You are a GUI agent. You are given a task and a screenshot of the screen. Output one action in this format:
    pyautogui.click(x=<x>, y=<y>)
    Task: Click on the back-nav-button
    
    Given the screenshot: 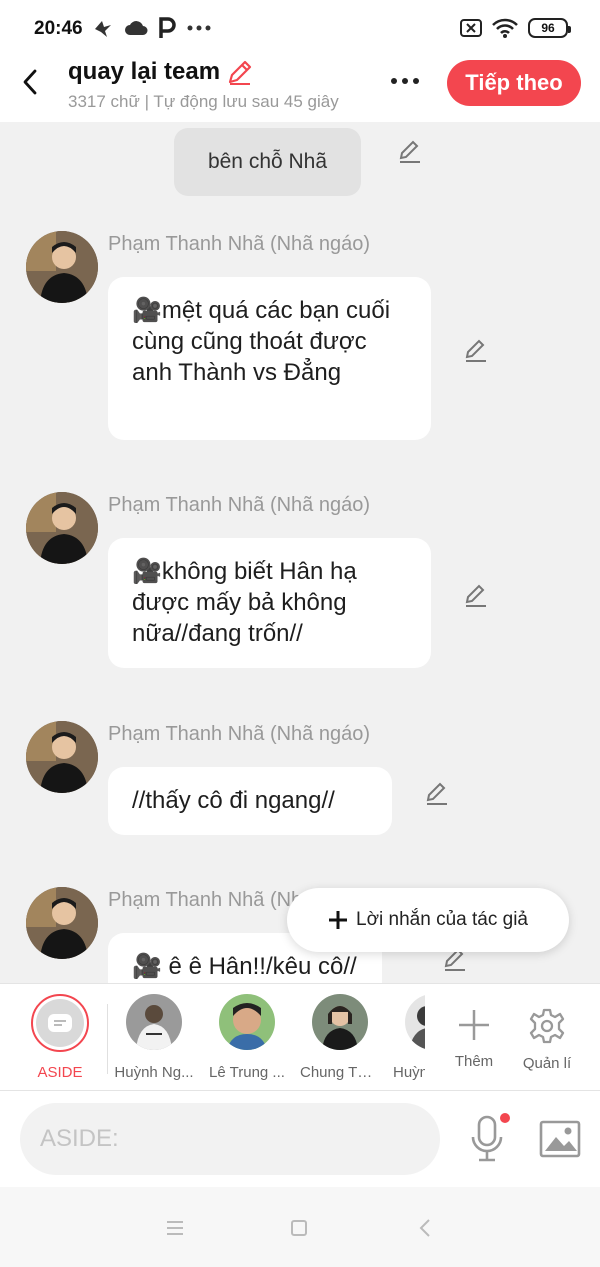 What is the action you would take?
    pyautogui.click(x=425, y=1228)
    